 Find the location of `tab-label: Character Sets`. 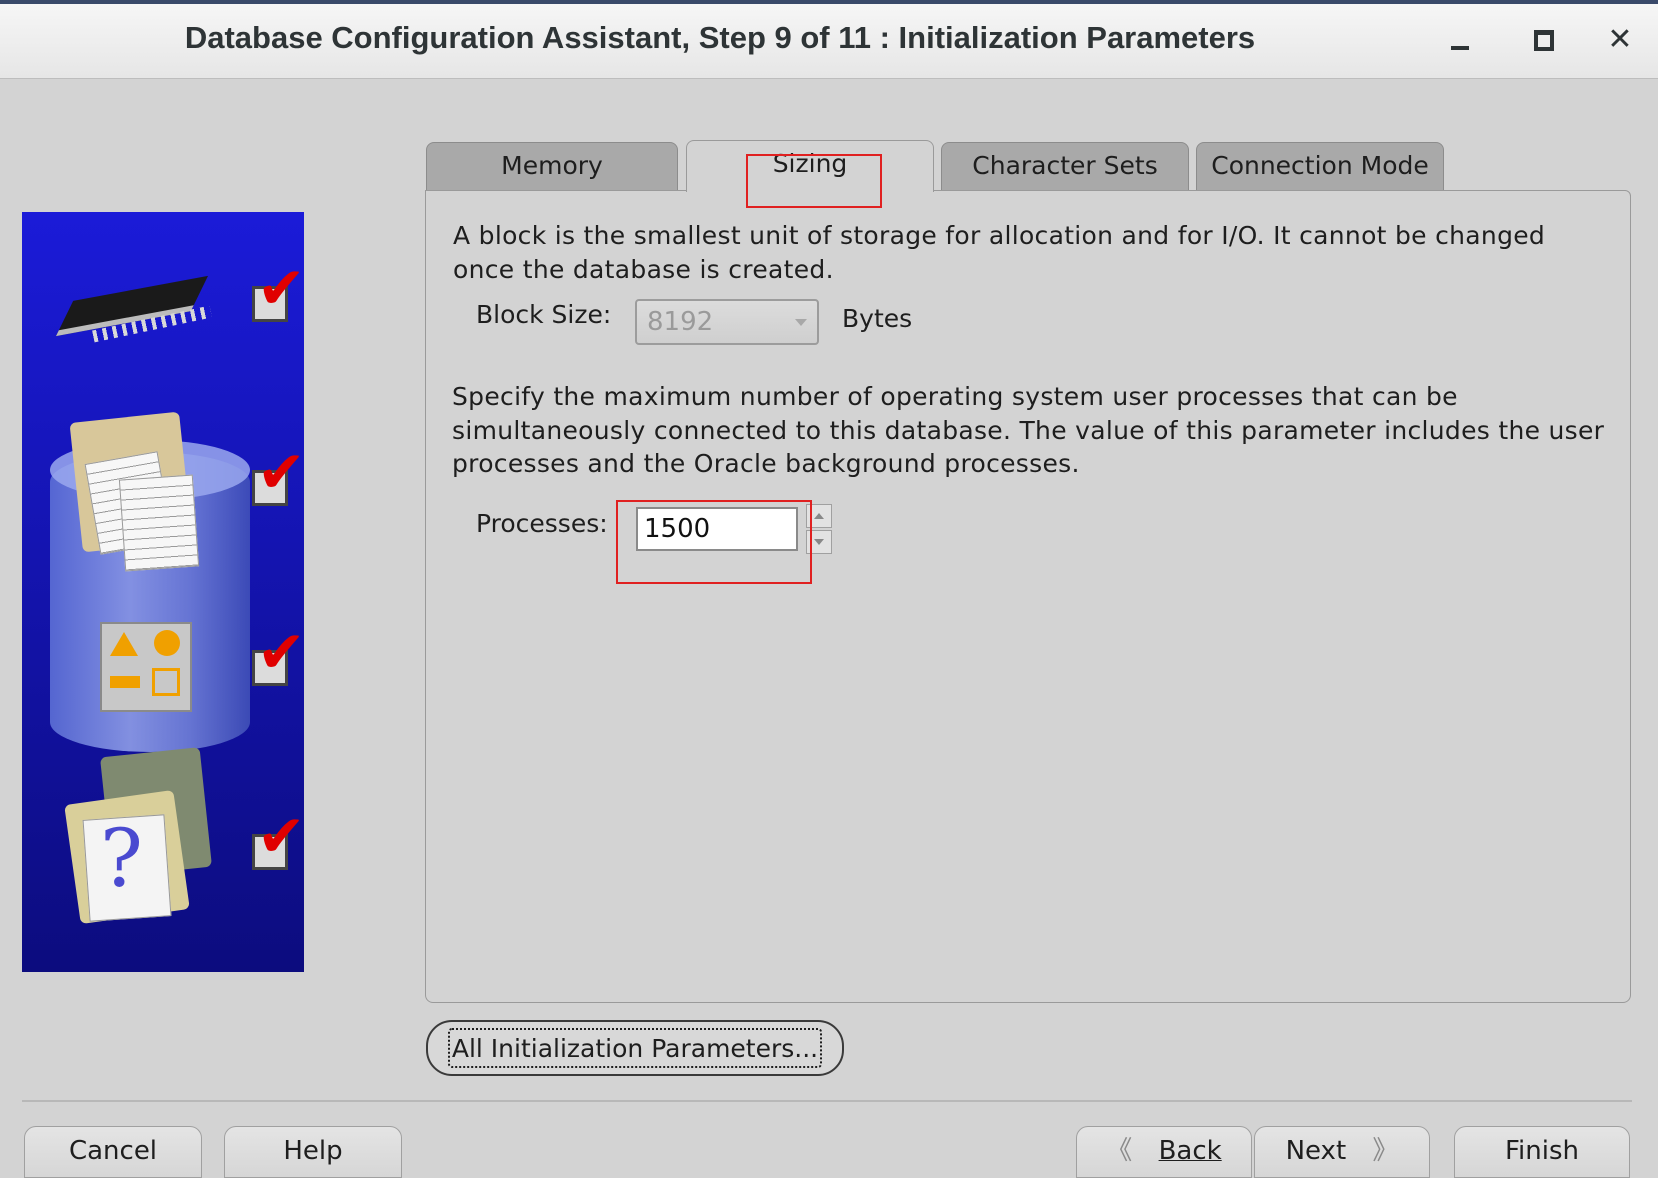

tab-label: Character Sets is located at coordinates (1065, 165).